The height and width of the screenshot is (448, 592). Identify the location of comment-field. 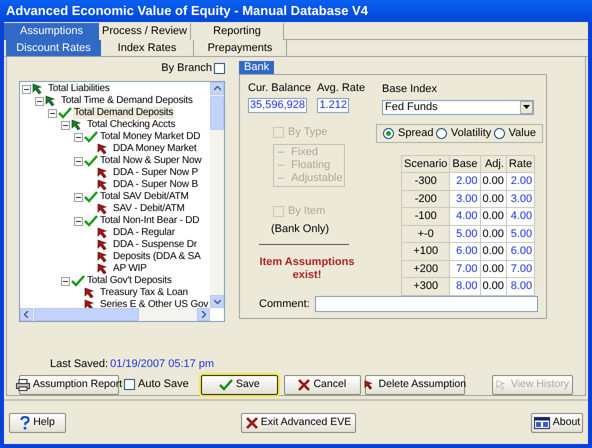
(426, 304).